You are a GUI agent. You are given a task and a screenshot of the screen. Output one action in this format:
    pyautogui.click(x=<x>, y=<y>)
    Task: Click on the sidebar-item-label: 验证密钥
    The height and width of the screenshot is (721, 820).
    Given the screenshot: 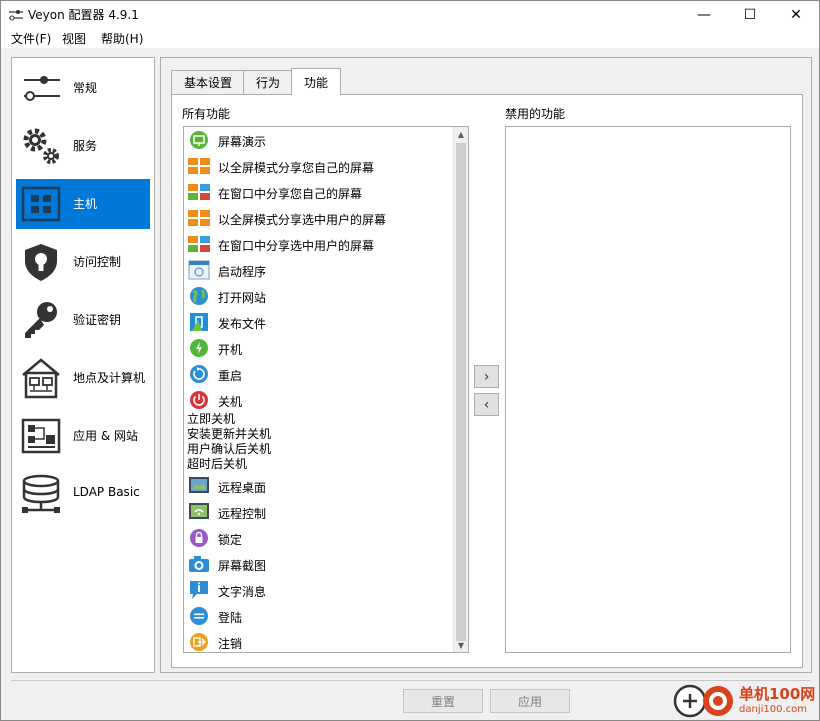 What is the action you would take?
    pyautogui.click(x=97, y=320)
    